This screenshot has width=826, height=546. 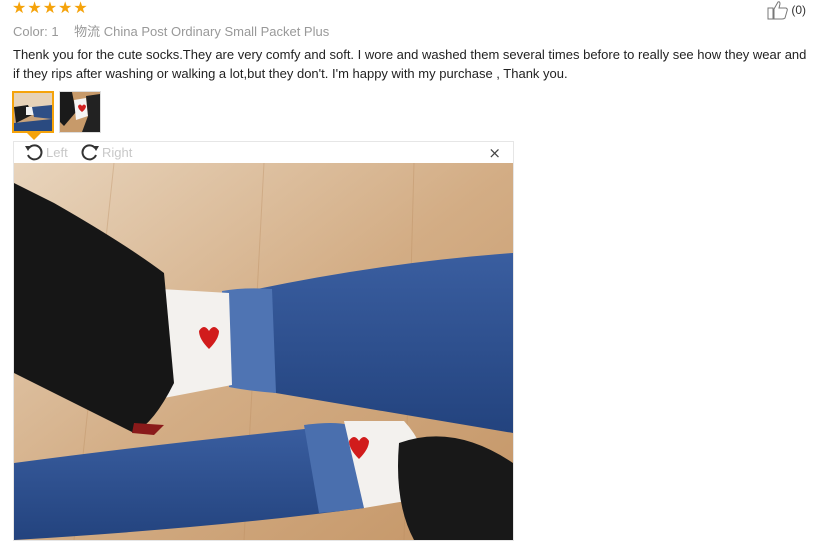 What do you see at coordinates (90, 152) in the screenshot?
I see `rotate-right-icon` at bounding box center [90, 152].